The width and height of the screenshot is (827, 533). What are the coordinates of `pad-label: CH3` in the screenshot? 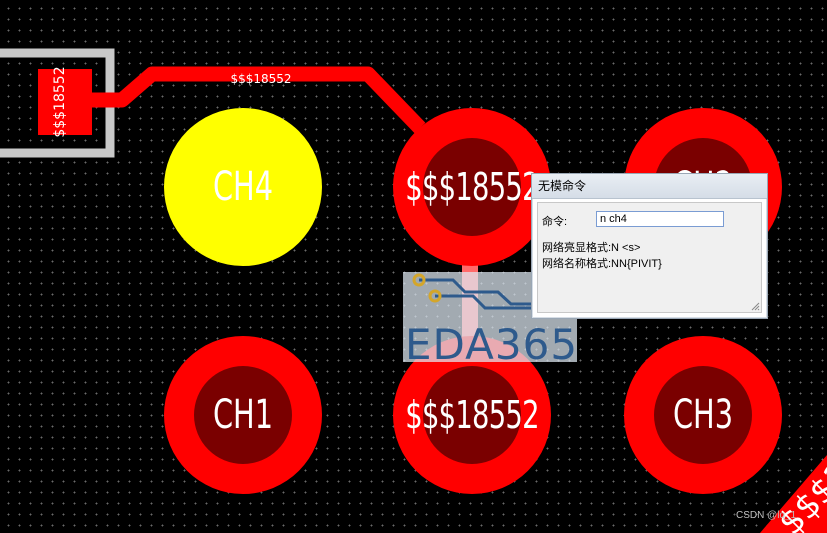 It's located at (703, 415).